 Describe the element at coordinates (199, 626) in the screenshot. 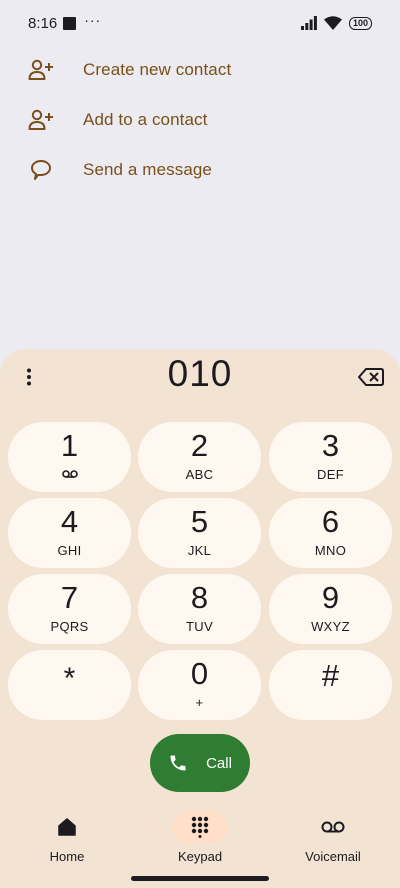

I see `key-letters: TUV` at that location.